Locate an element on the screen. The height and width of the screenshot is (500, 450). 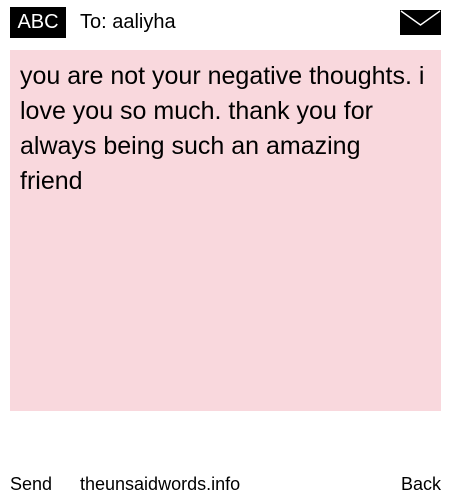
back-button: Back is located at coordinates (421, 484).